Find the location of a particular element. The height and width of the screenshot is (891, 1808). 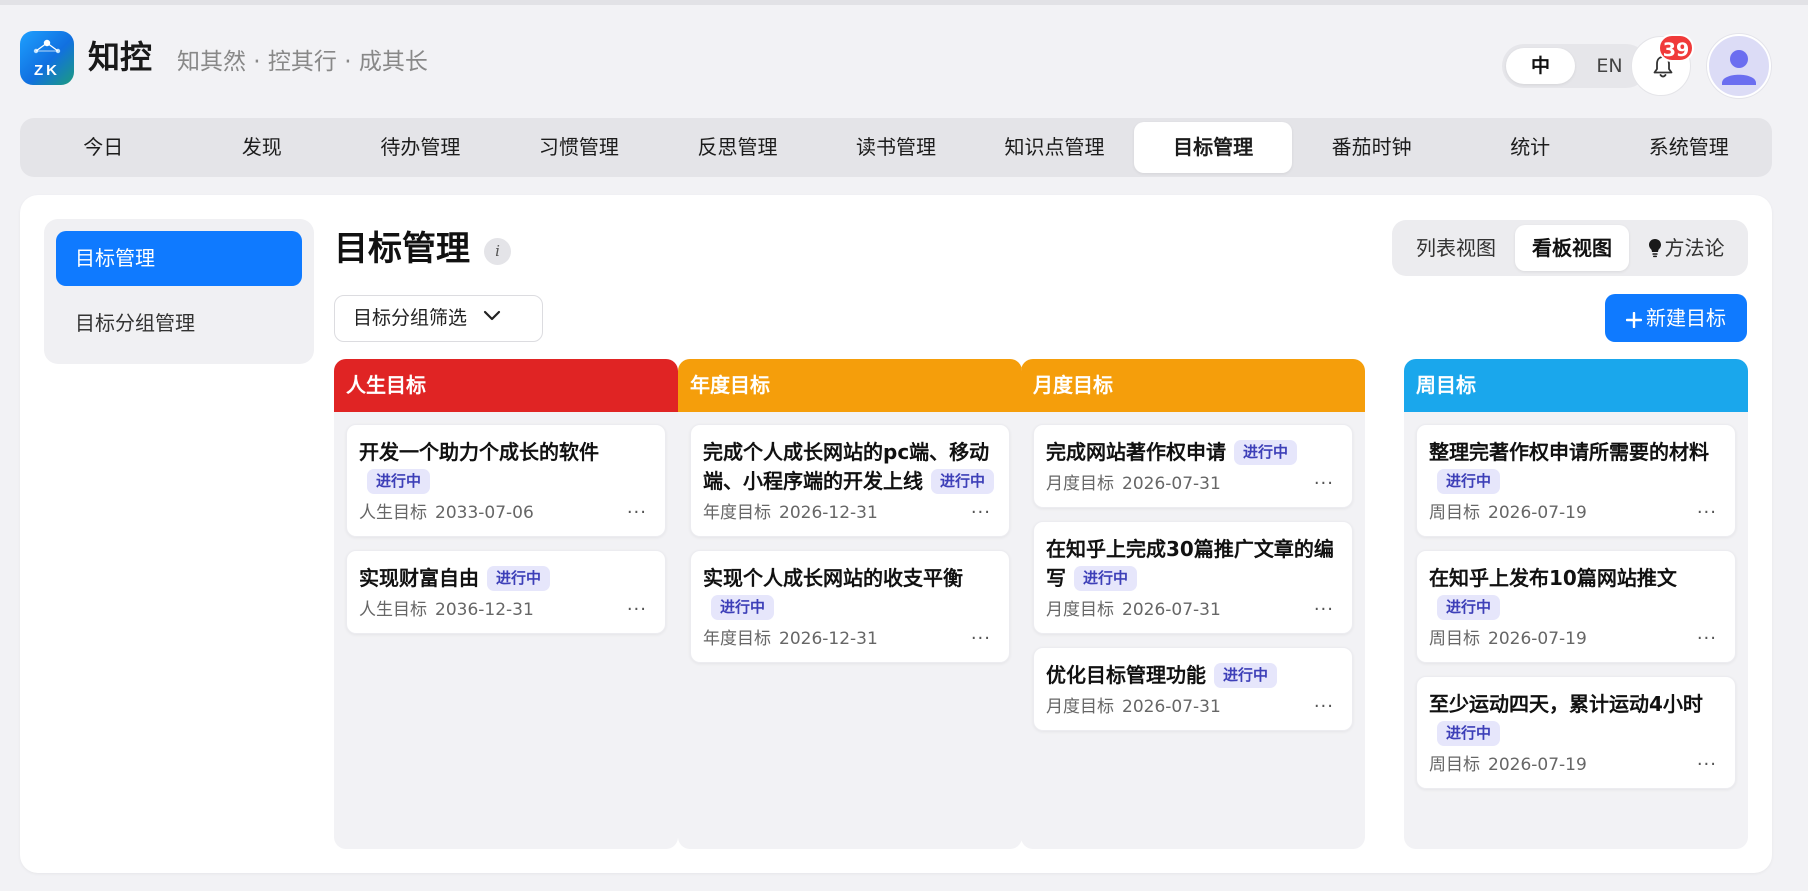

goal-card: 优化目标管理功能 进行中 月度目标 2026-07-31 ··· is located at coordinates (1193, 689).